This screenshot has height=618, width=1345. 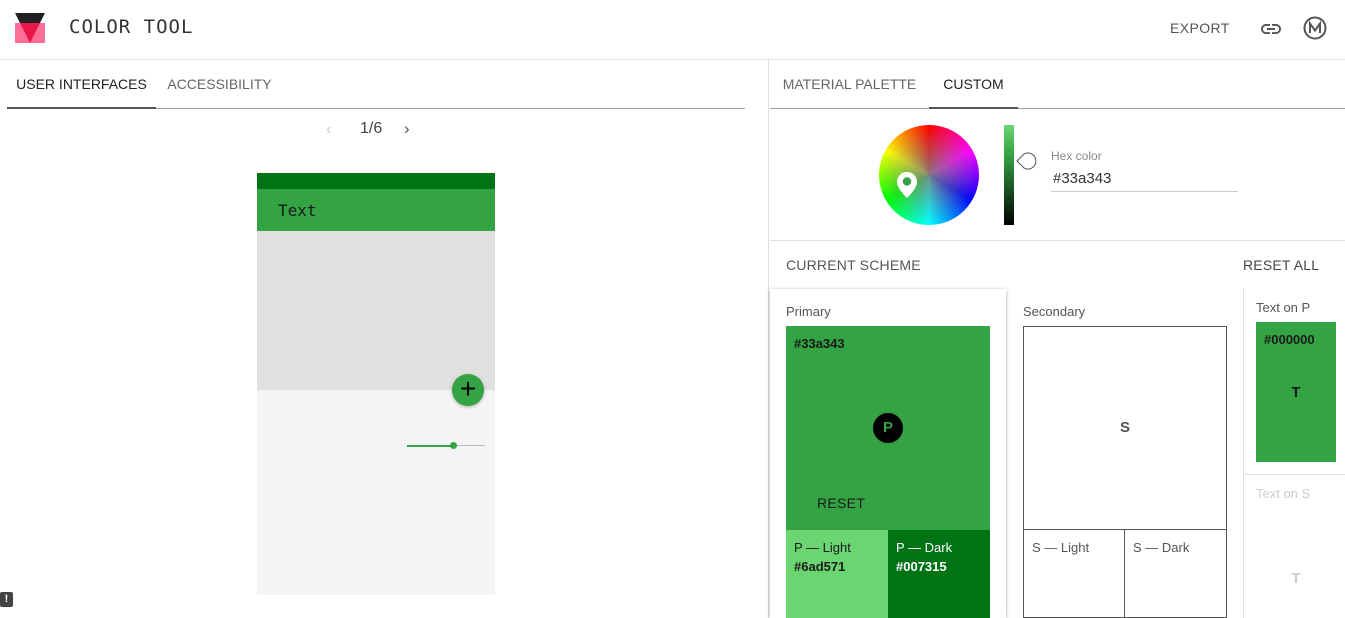 I want to click on phone-app-bar: Text, so click(x=376, y=210).